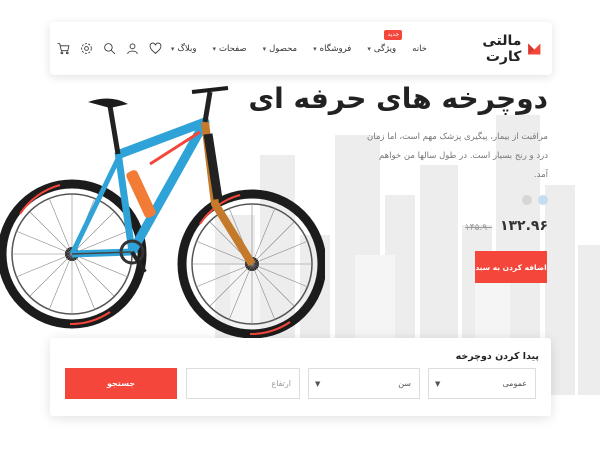  I want to click on site-logo: مالتی کارت, so click(507, 48).